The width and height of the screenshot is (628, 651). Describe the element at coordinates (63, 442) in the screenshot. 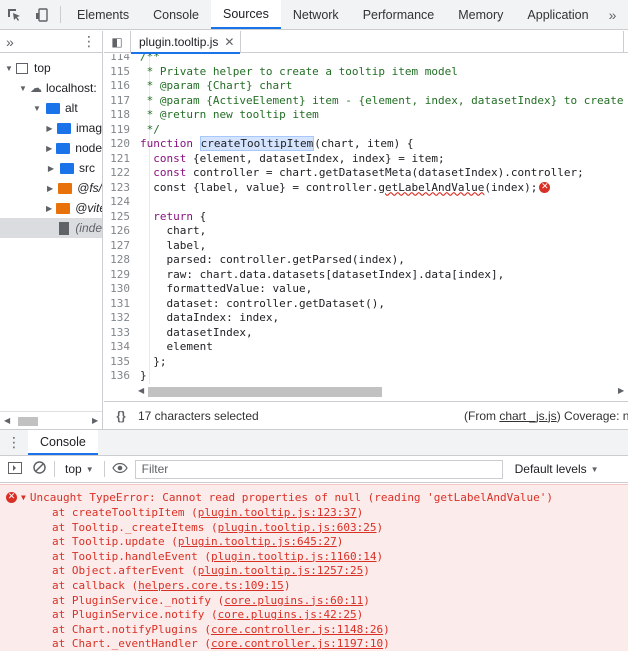

I see `drawer-tab-console: Console` at that location.